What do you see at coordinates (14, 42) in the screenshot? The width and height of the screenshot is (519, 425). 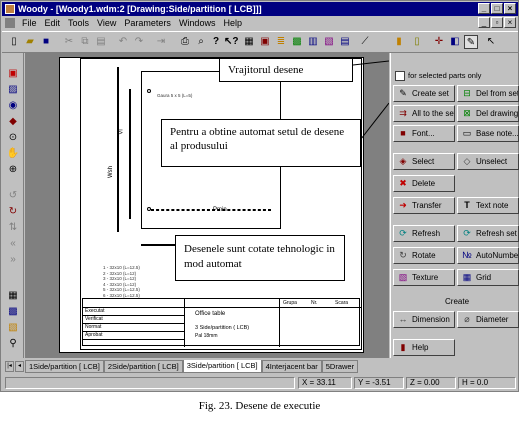 I see `new-file-icon: ▯` at bounding box center [14, 42].